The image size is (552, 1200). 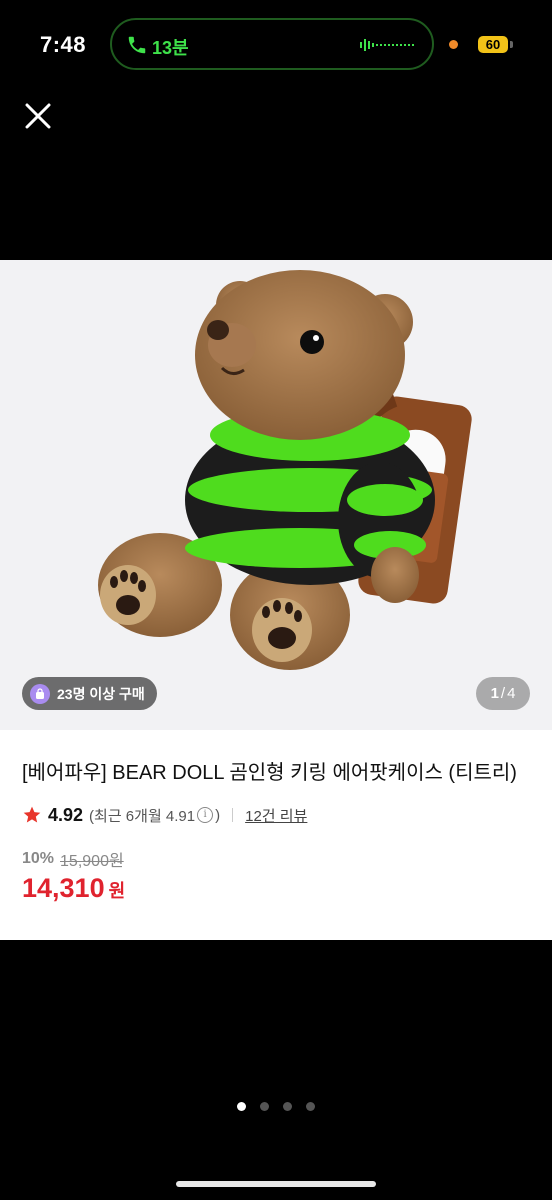 What do you see at coordinates (38, 858) in the screenshot?
I see `discount-rate: 10%` at bounding box center [38, 858].